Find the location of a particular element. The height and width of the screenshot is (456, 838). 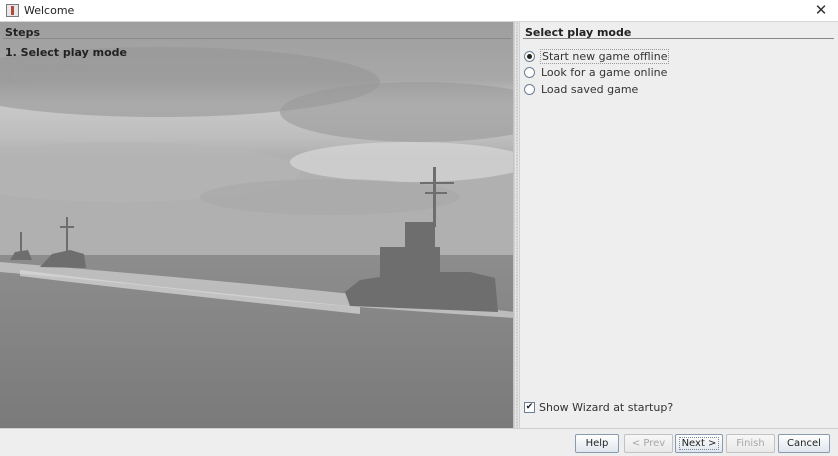

next-button: Next > is located at coordinates (699, 443).